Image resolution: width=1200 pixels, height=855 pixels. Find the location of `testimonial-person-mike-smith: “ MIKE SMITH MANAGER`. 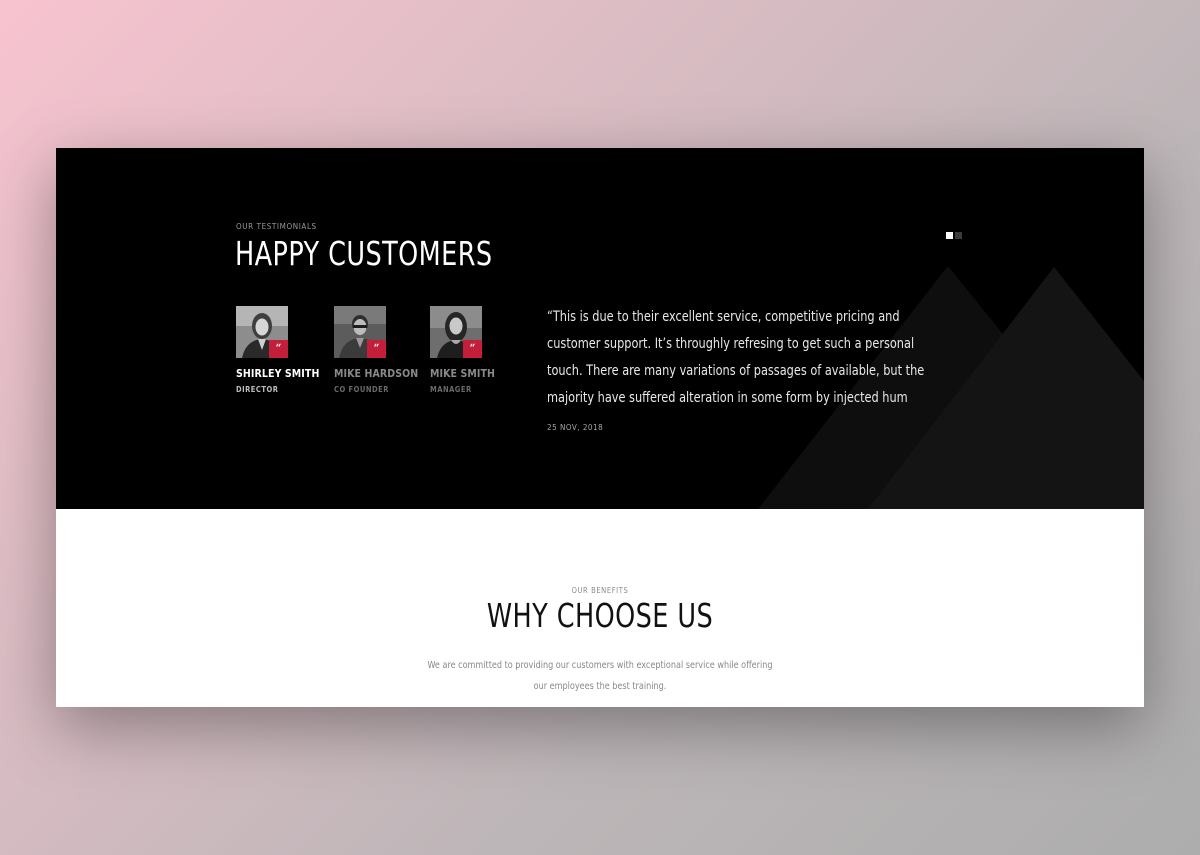

testimonial-person-mike-smith: “ MIKE SMITH MANAGER is located at coordinates (475, 350).